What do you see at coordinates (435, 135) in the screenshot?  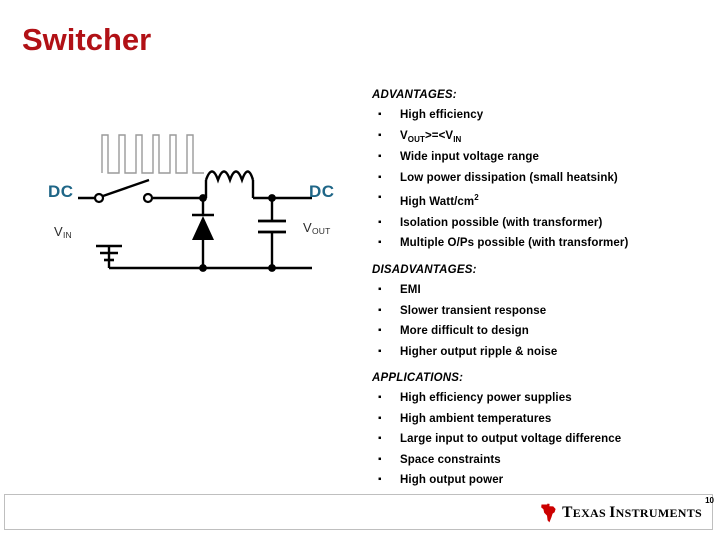 I see `text-run: >=<` at bounding box center [435, 135].